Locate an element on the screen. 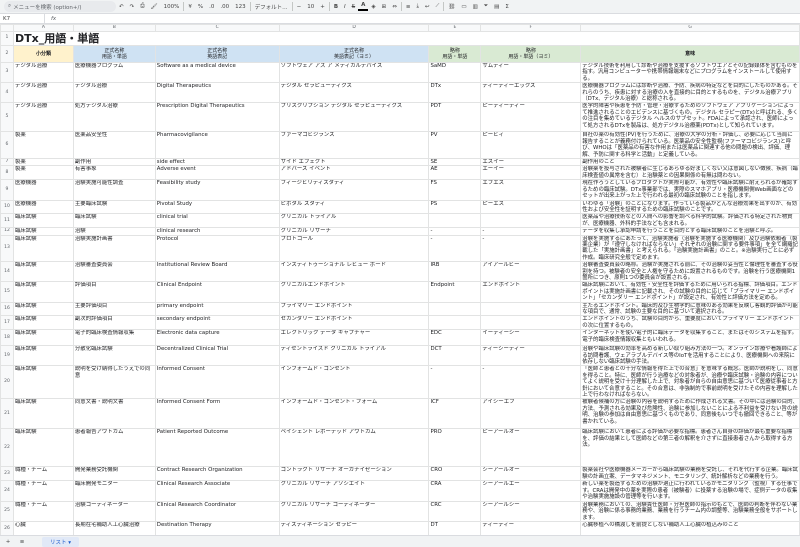  cell-en-name: clinical research is located at coordinates (217, 231).